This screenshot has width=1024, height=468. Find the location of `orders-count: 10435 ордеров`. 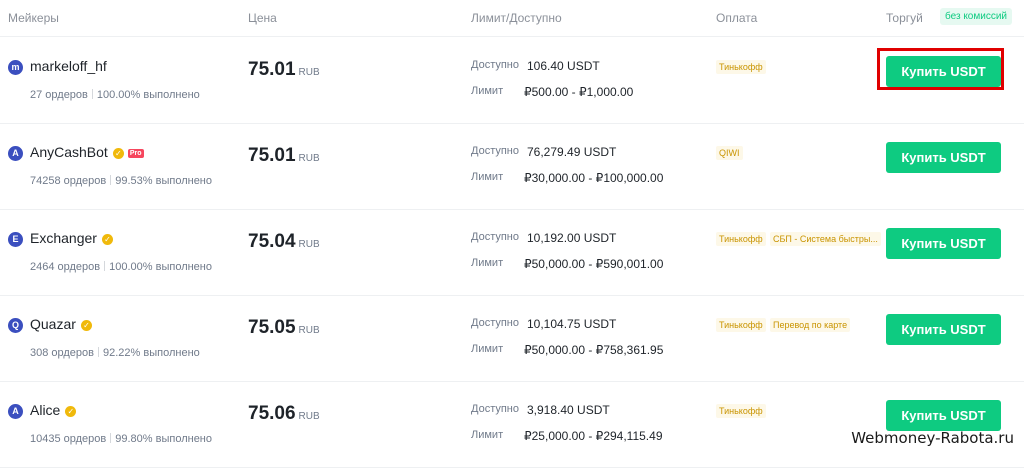

orders-count: 10435 ордеров is located at coordinates (68, 439).